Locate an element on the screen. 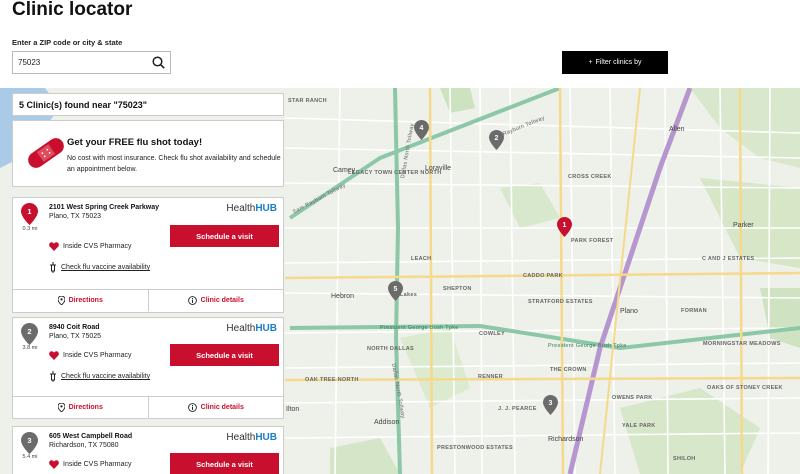 This screenshot has height=474, width=800. map-label: LEACH is located at coordinates (421, 259).